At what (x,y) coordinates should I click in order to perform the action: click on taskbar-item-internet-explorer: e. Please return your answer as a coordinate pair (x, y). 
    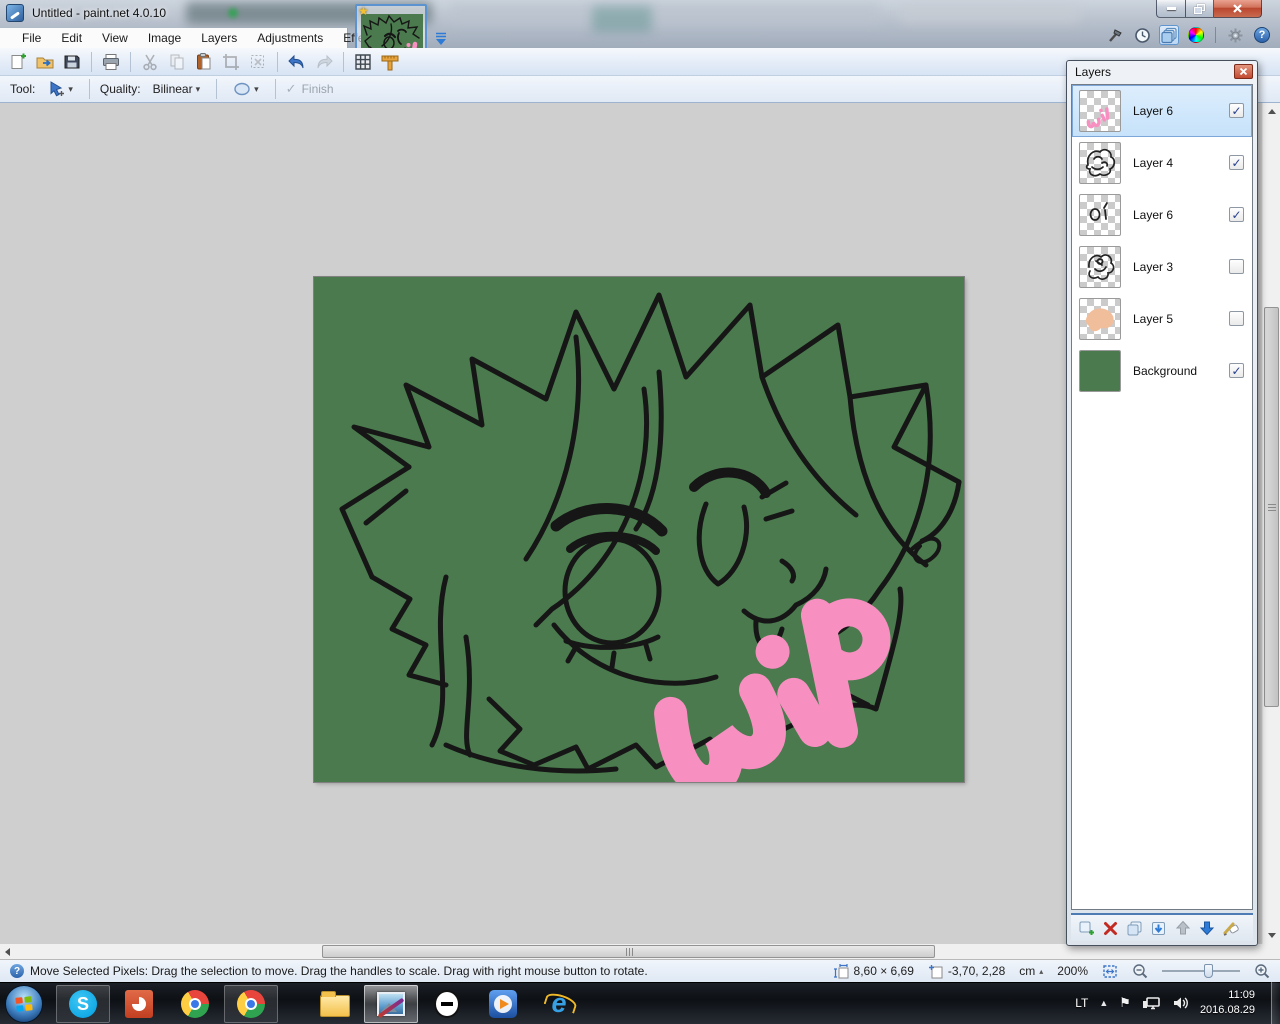
    Looking at the image, I should click on (559, 1004).